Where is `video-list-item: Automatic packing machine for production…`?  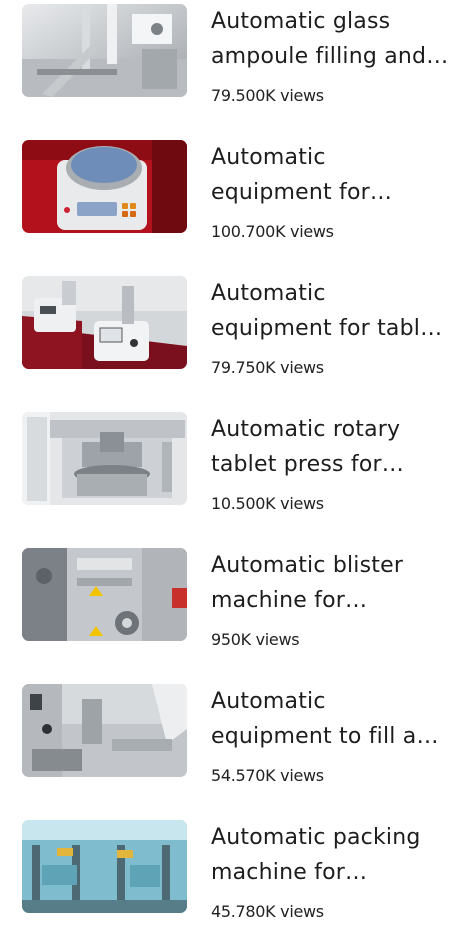 video-list-item: Automatic packing machine for production… is located at coordinates (228, 876).